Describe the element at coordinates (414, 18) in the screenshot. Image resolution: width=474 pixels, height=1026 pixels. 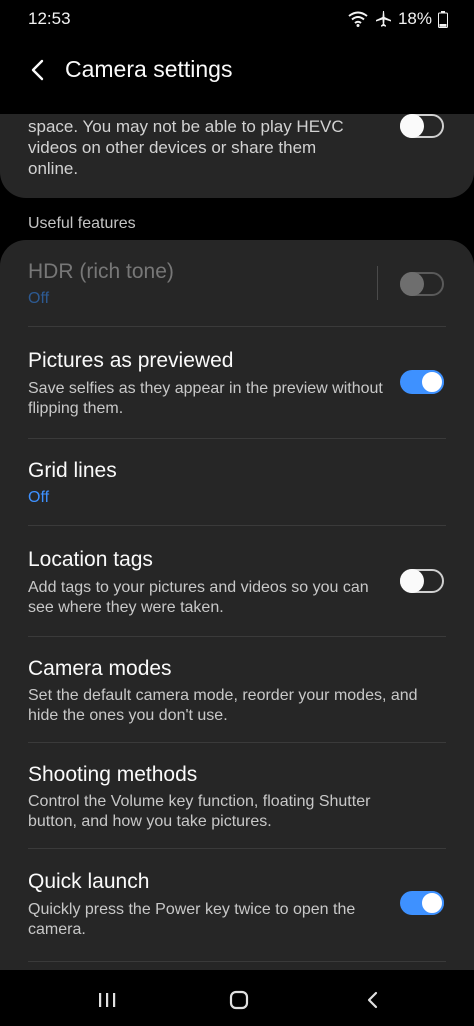
I see `battery-percent: 18%` at that location.